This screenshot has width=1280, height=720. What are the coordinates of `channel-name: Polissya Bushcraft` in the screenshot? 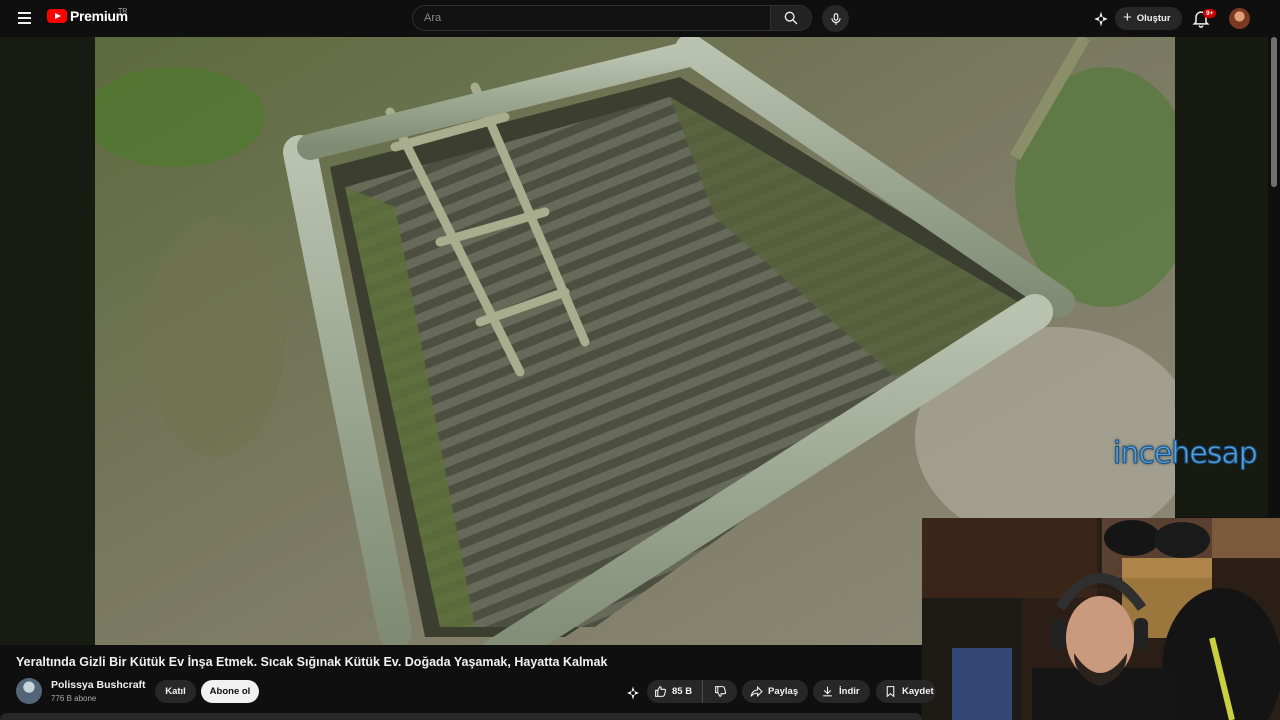 It's located at (98, 685).